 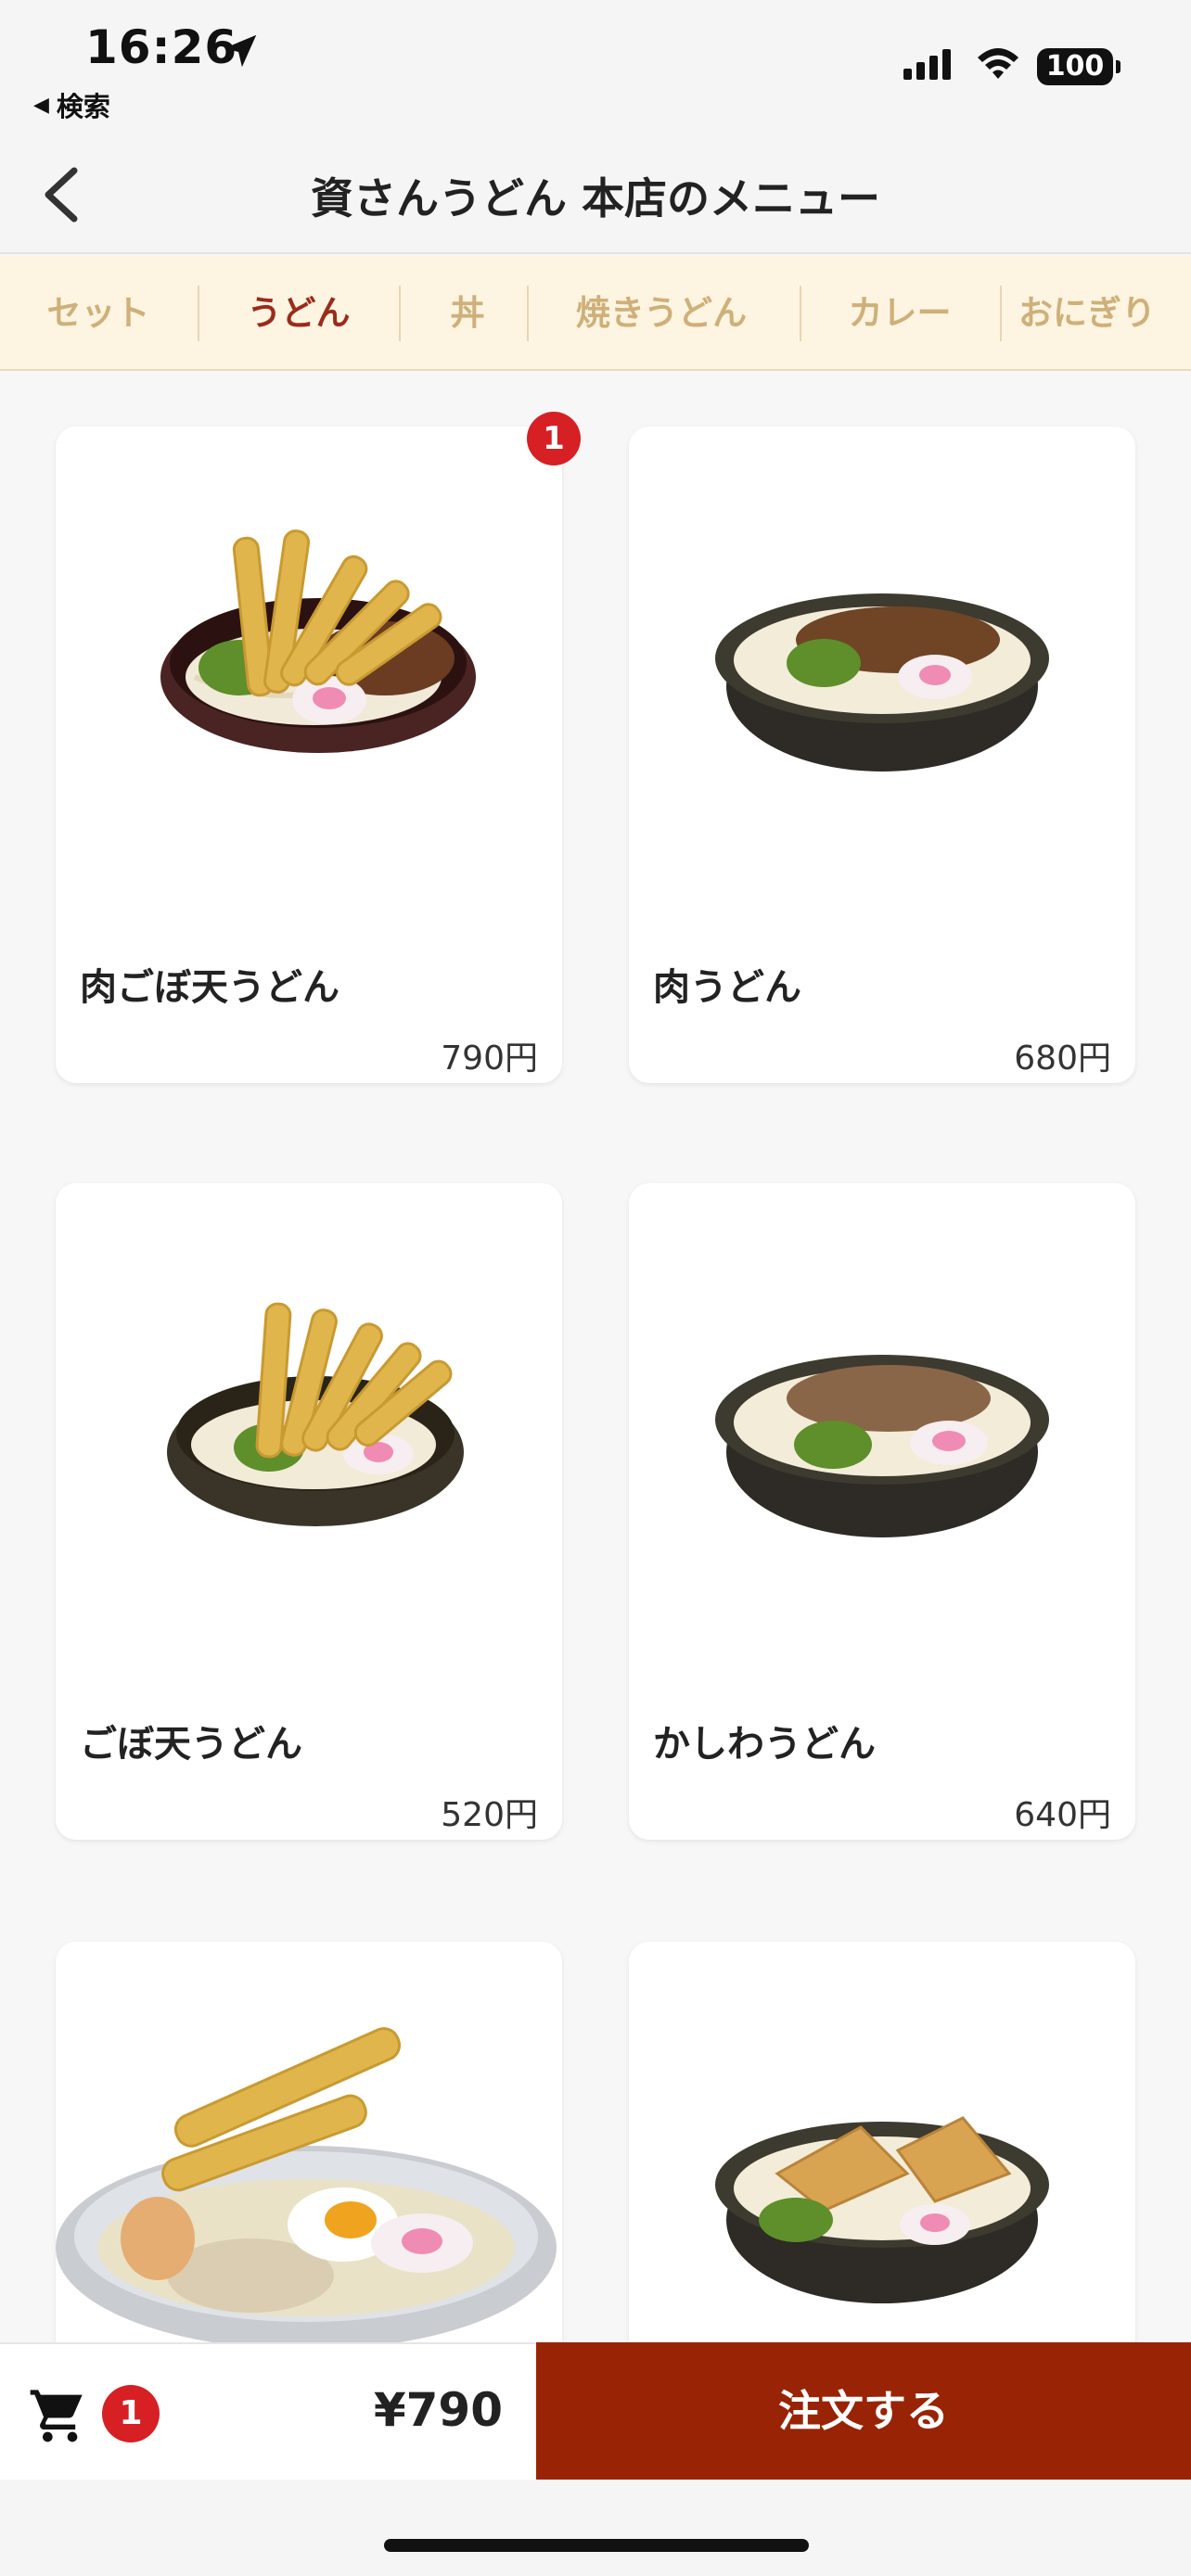 What do you see at coordinates (899, 312) in the screenshot?
I see `tab-curry: カレー` at bounding box center [899, 312].